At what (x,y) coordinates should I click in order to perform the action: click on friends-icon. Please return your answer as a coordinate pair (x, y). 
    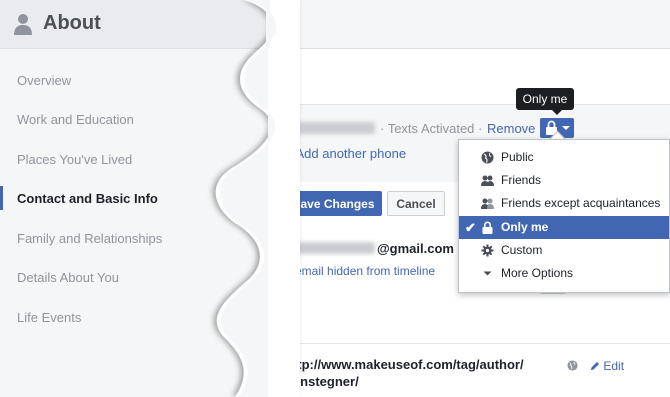
    Looking at the image, I should click on (487, 180).